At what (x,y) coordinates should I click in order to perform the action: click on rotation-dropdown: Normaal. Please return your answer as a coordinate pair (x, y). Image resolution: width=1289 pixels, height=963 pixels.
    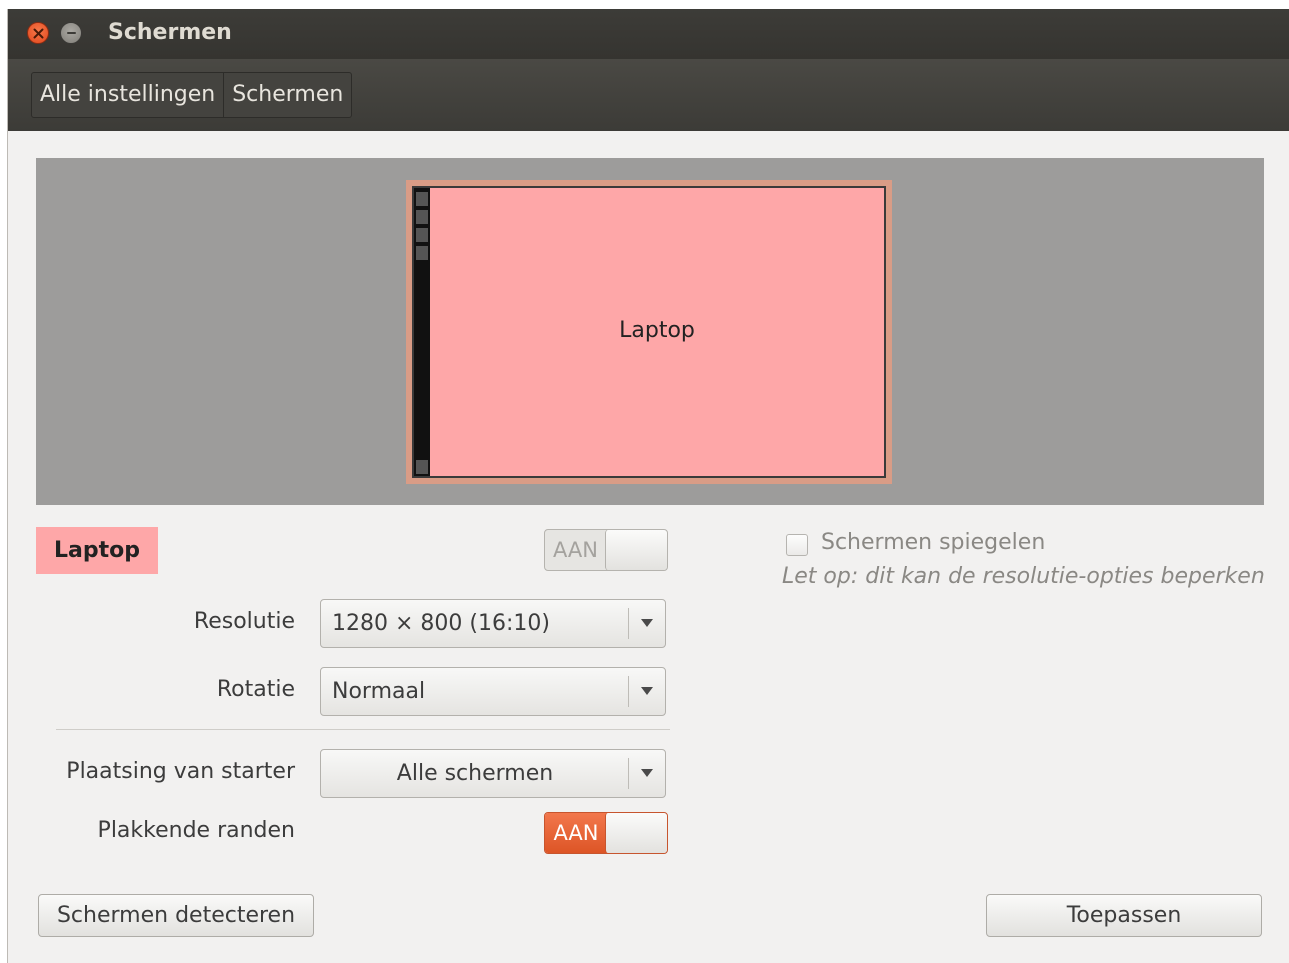
    Looking at the image, I should click on (493, 691).